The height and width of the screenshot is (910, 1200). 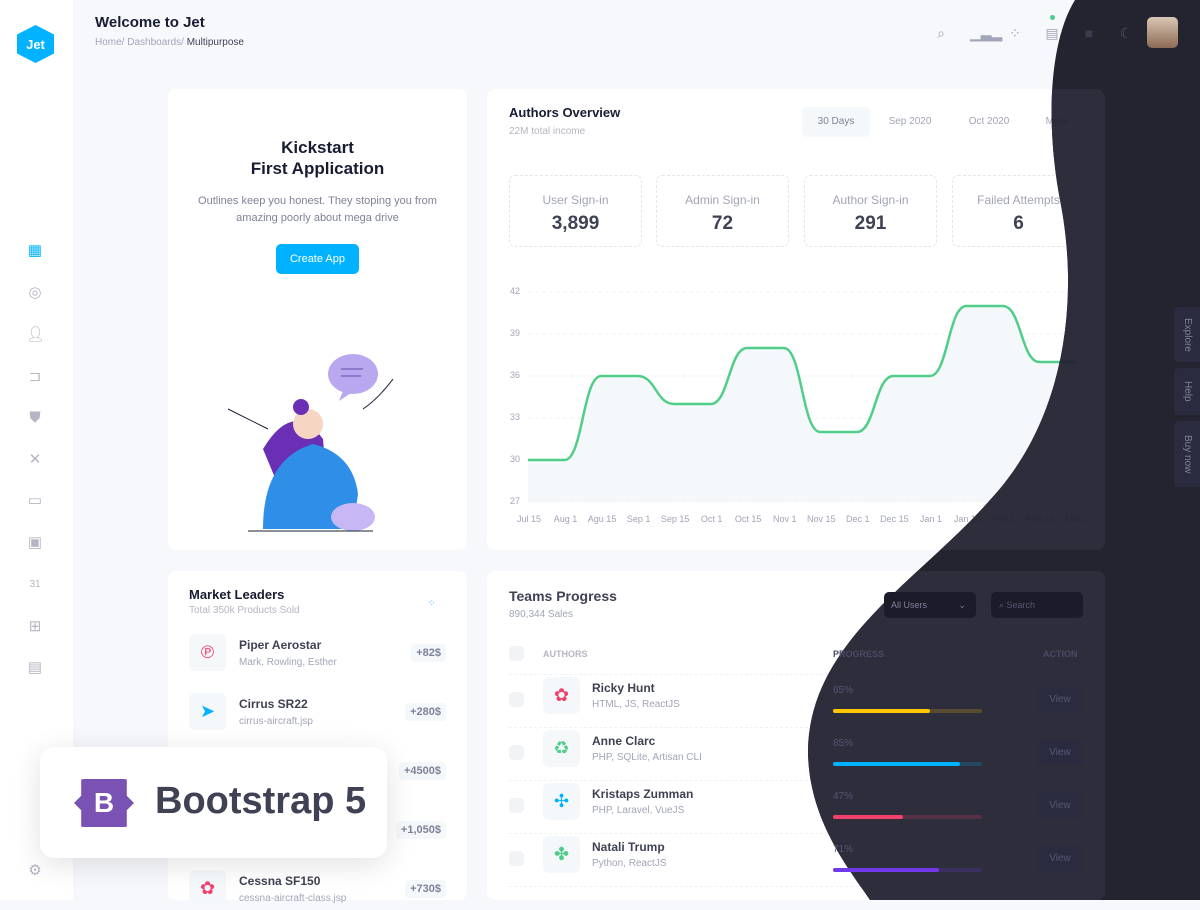 What do you see at coordinates (967, 519) in the screenshot?
I see `x-tick-label: Jan 15` at bounding box center [967, 519].